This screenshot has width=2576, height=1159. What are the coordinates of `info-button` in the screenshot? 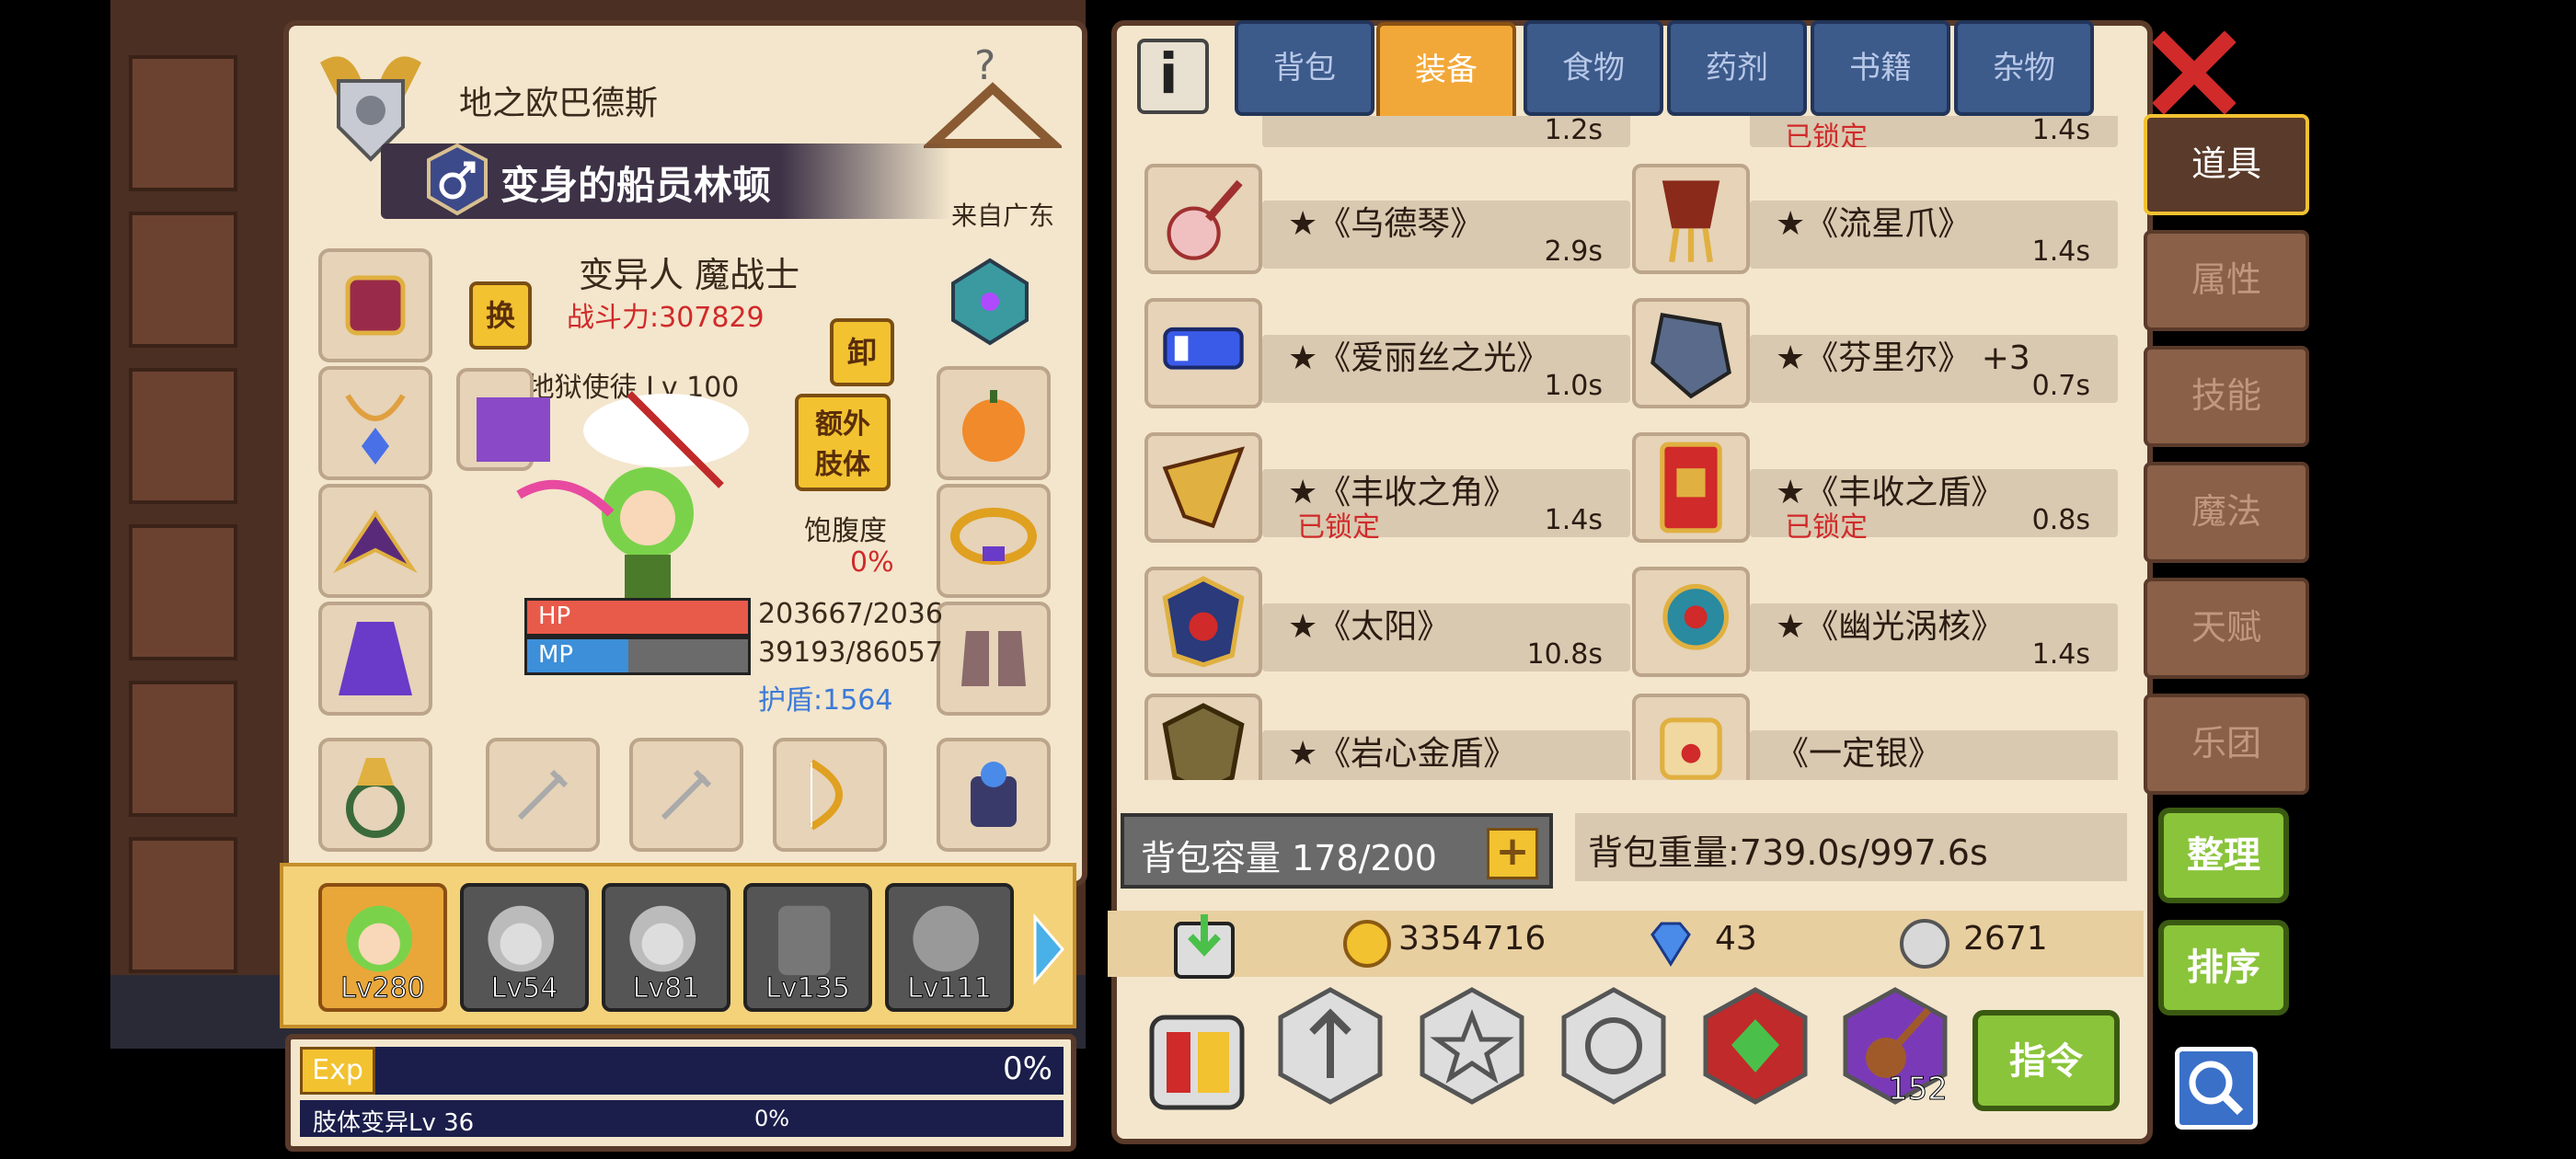 It's located at (1173, 76).